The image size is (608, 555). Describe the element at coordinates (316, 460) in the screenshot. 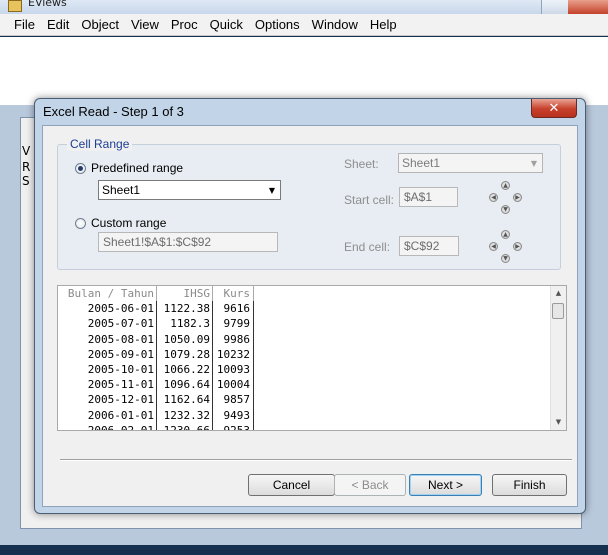

I see `button-separator` at that location.